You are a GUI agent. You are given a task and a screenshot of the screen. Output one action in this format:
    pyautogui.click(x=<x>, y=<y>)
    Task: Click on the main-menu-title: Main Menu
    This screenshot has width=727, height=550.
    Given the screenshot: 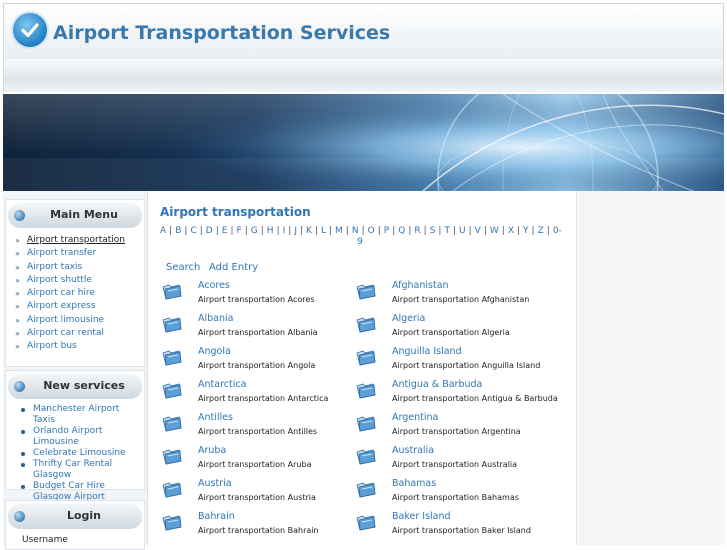 What is the action you would take?
    pyautogui.click(x=84, y=214)
    